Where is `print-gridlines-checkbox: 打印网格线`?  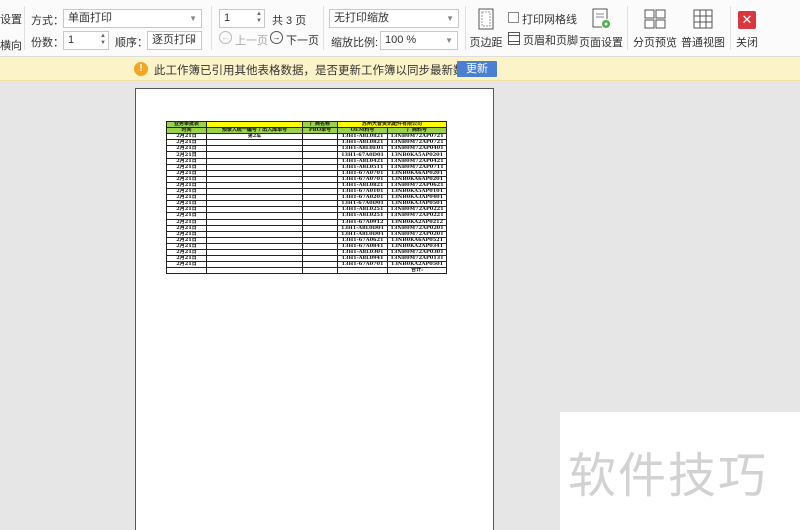
print-gridlines-checkbox: 打印网格线 is located at coordinates (548, 18).